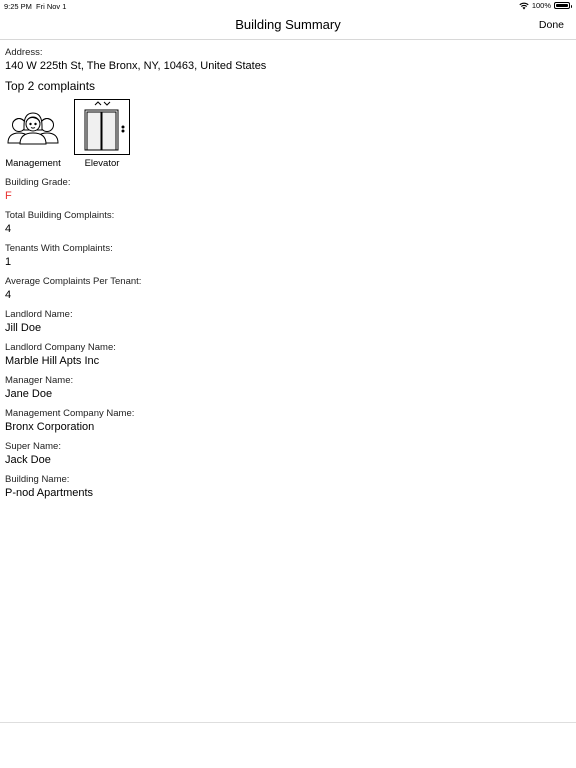 The width and height of the screenshot is (576, 768). What do you see at coordinates (288, 288) in the screenshot?
I see `field-avg-complaints: Average Complaints Per Tenant: 4` at bounding box center [288, 288].